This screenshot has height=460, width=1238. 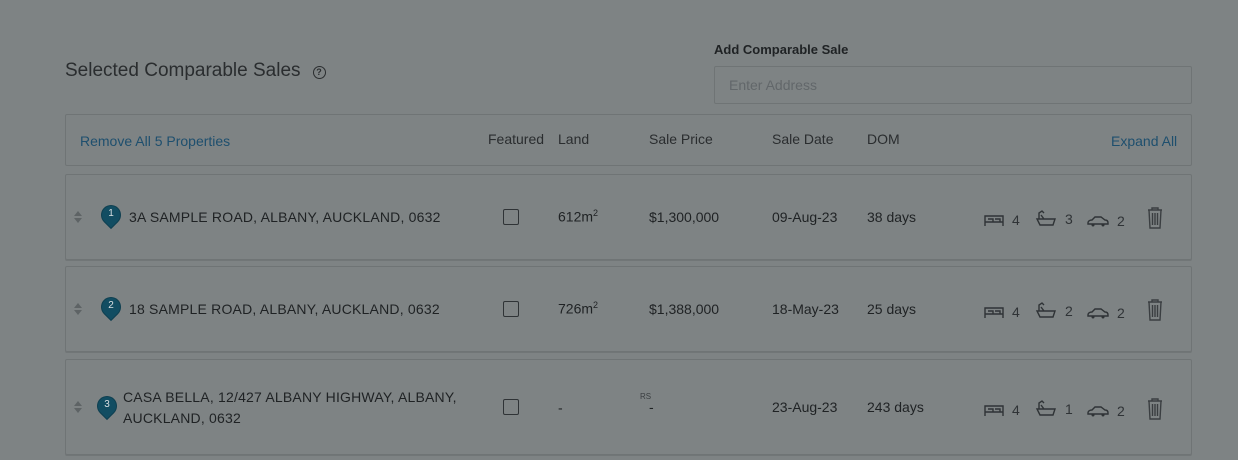 I want to click on land-text: -, so click(x=560, y=407).